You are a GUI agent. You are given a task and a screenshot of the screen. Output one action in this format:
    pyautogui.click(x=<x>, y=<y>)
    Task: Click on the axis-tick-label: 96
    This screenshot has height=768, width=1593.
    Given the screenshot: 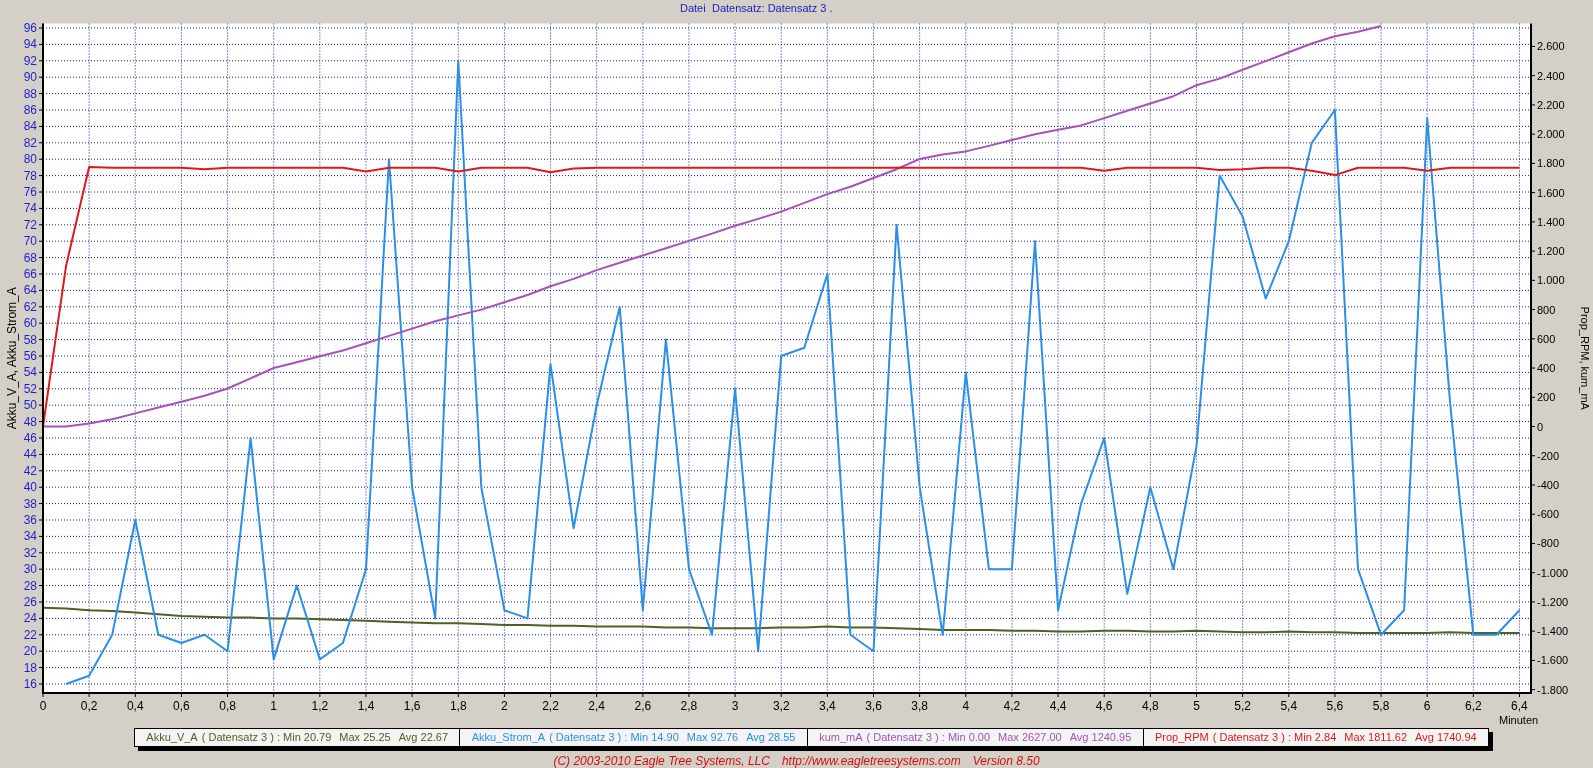 What is the action you would take?
    pyautogui.click(x=30, y=28)
    